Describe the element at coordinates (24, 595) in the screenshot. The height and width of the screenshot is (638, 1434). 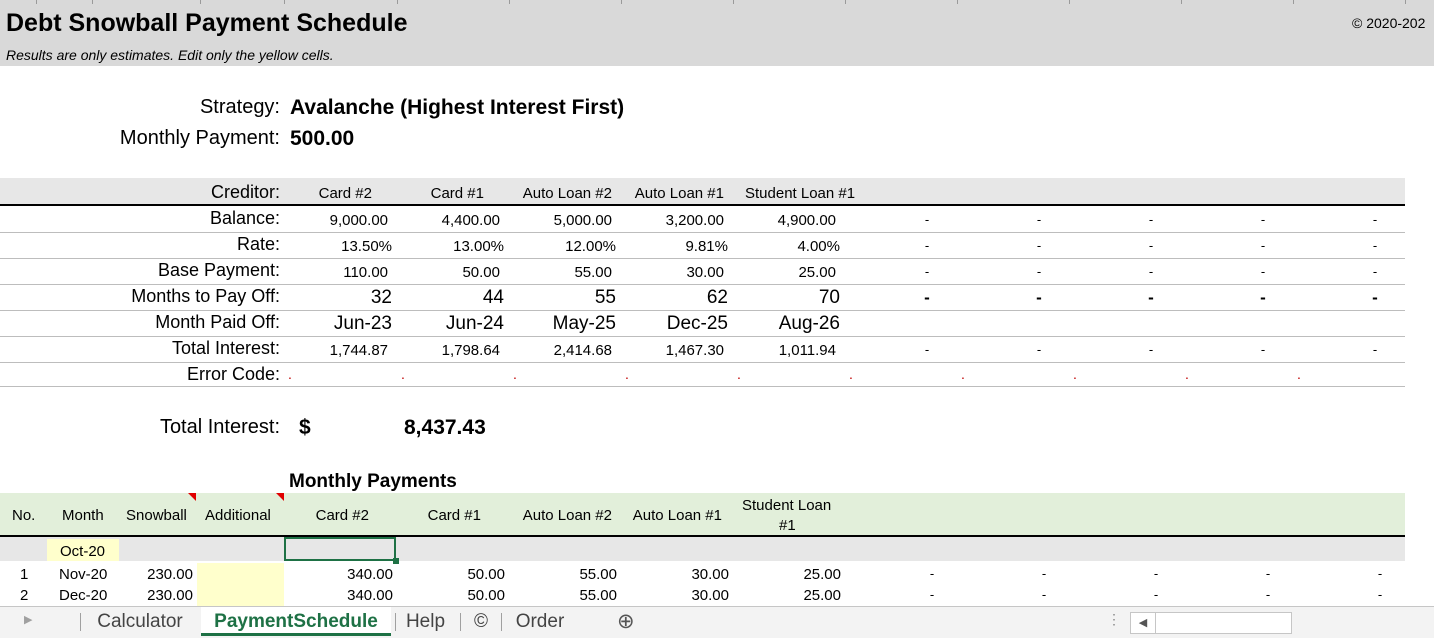
I see `row-number: 2` at that location.